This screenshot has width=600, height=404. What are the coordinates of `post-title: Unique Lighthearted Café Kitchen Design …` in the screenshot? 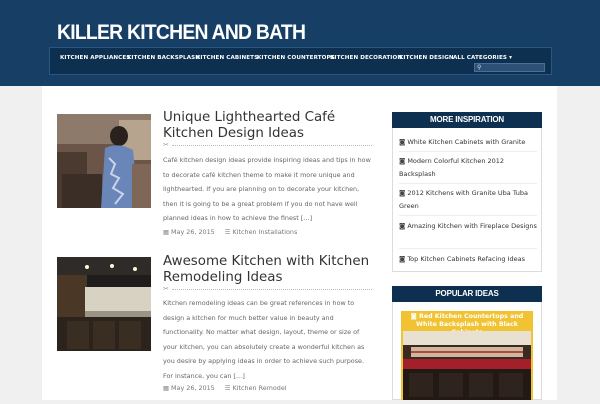 It's located at (270, 126).